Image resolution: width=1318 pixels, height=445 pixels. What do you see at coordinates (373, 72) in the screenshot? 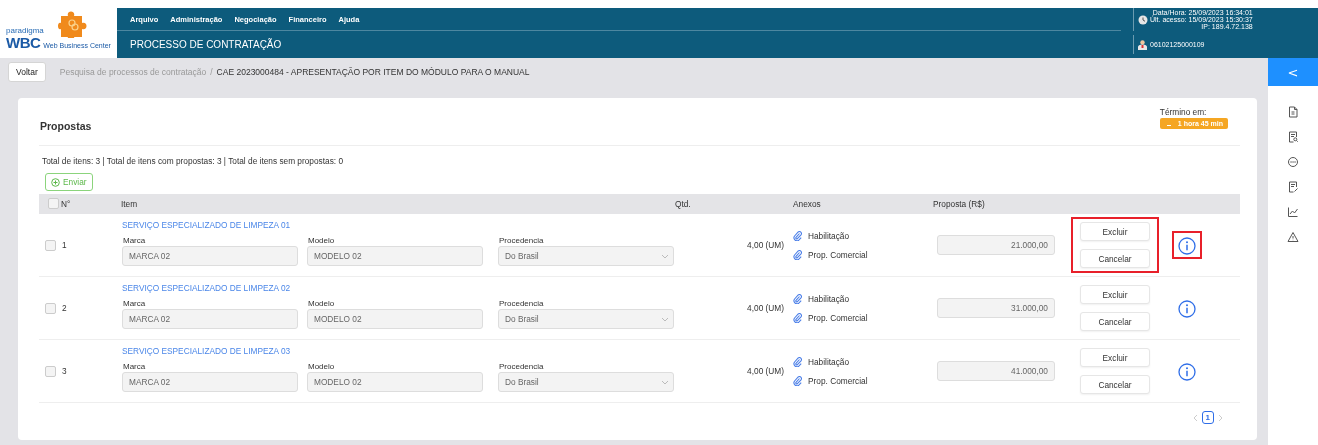
I see `breadcrumb-current: CAE 2023000484 - APRESENTAÇÃO POR ITEM DO MÓDULO PARA O MANUAL` at bounding box center [373, 72].